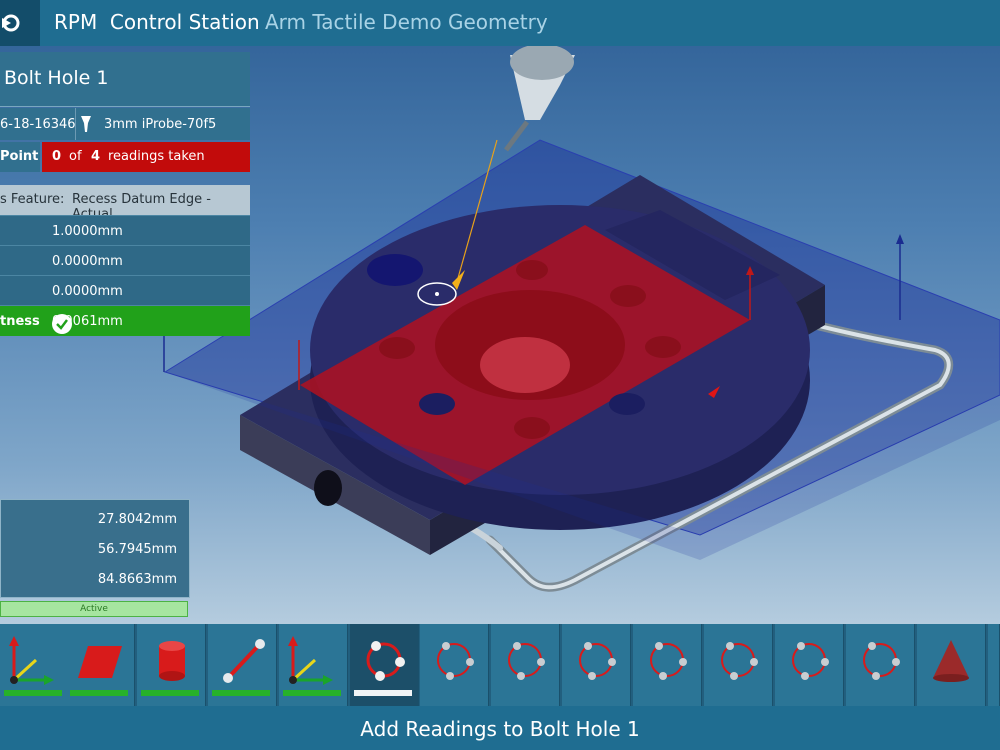 The height and width of the screenshot is (750, 1000). Describe the element at coordinates (125, 260) in the screenshot. I see `value-row-2: 0.0000mm` at that location.